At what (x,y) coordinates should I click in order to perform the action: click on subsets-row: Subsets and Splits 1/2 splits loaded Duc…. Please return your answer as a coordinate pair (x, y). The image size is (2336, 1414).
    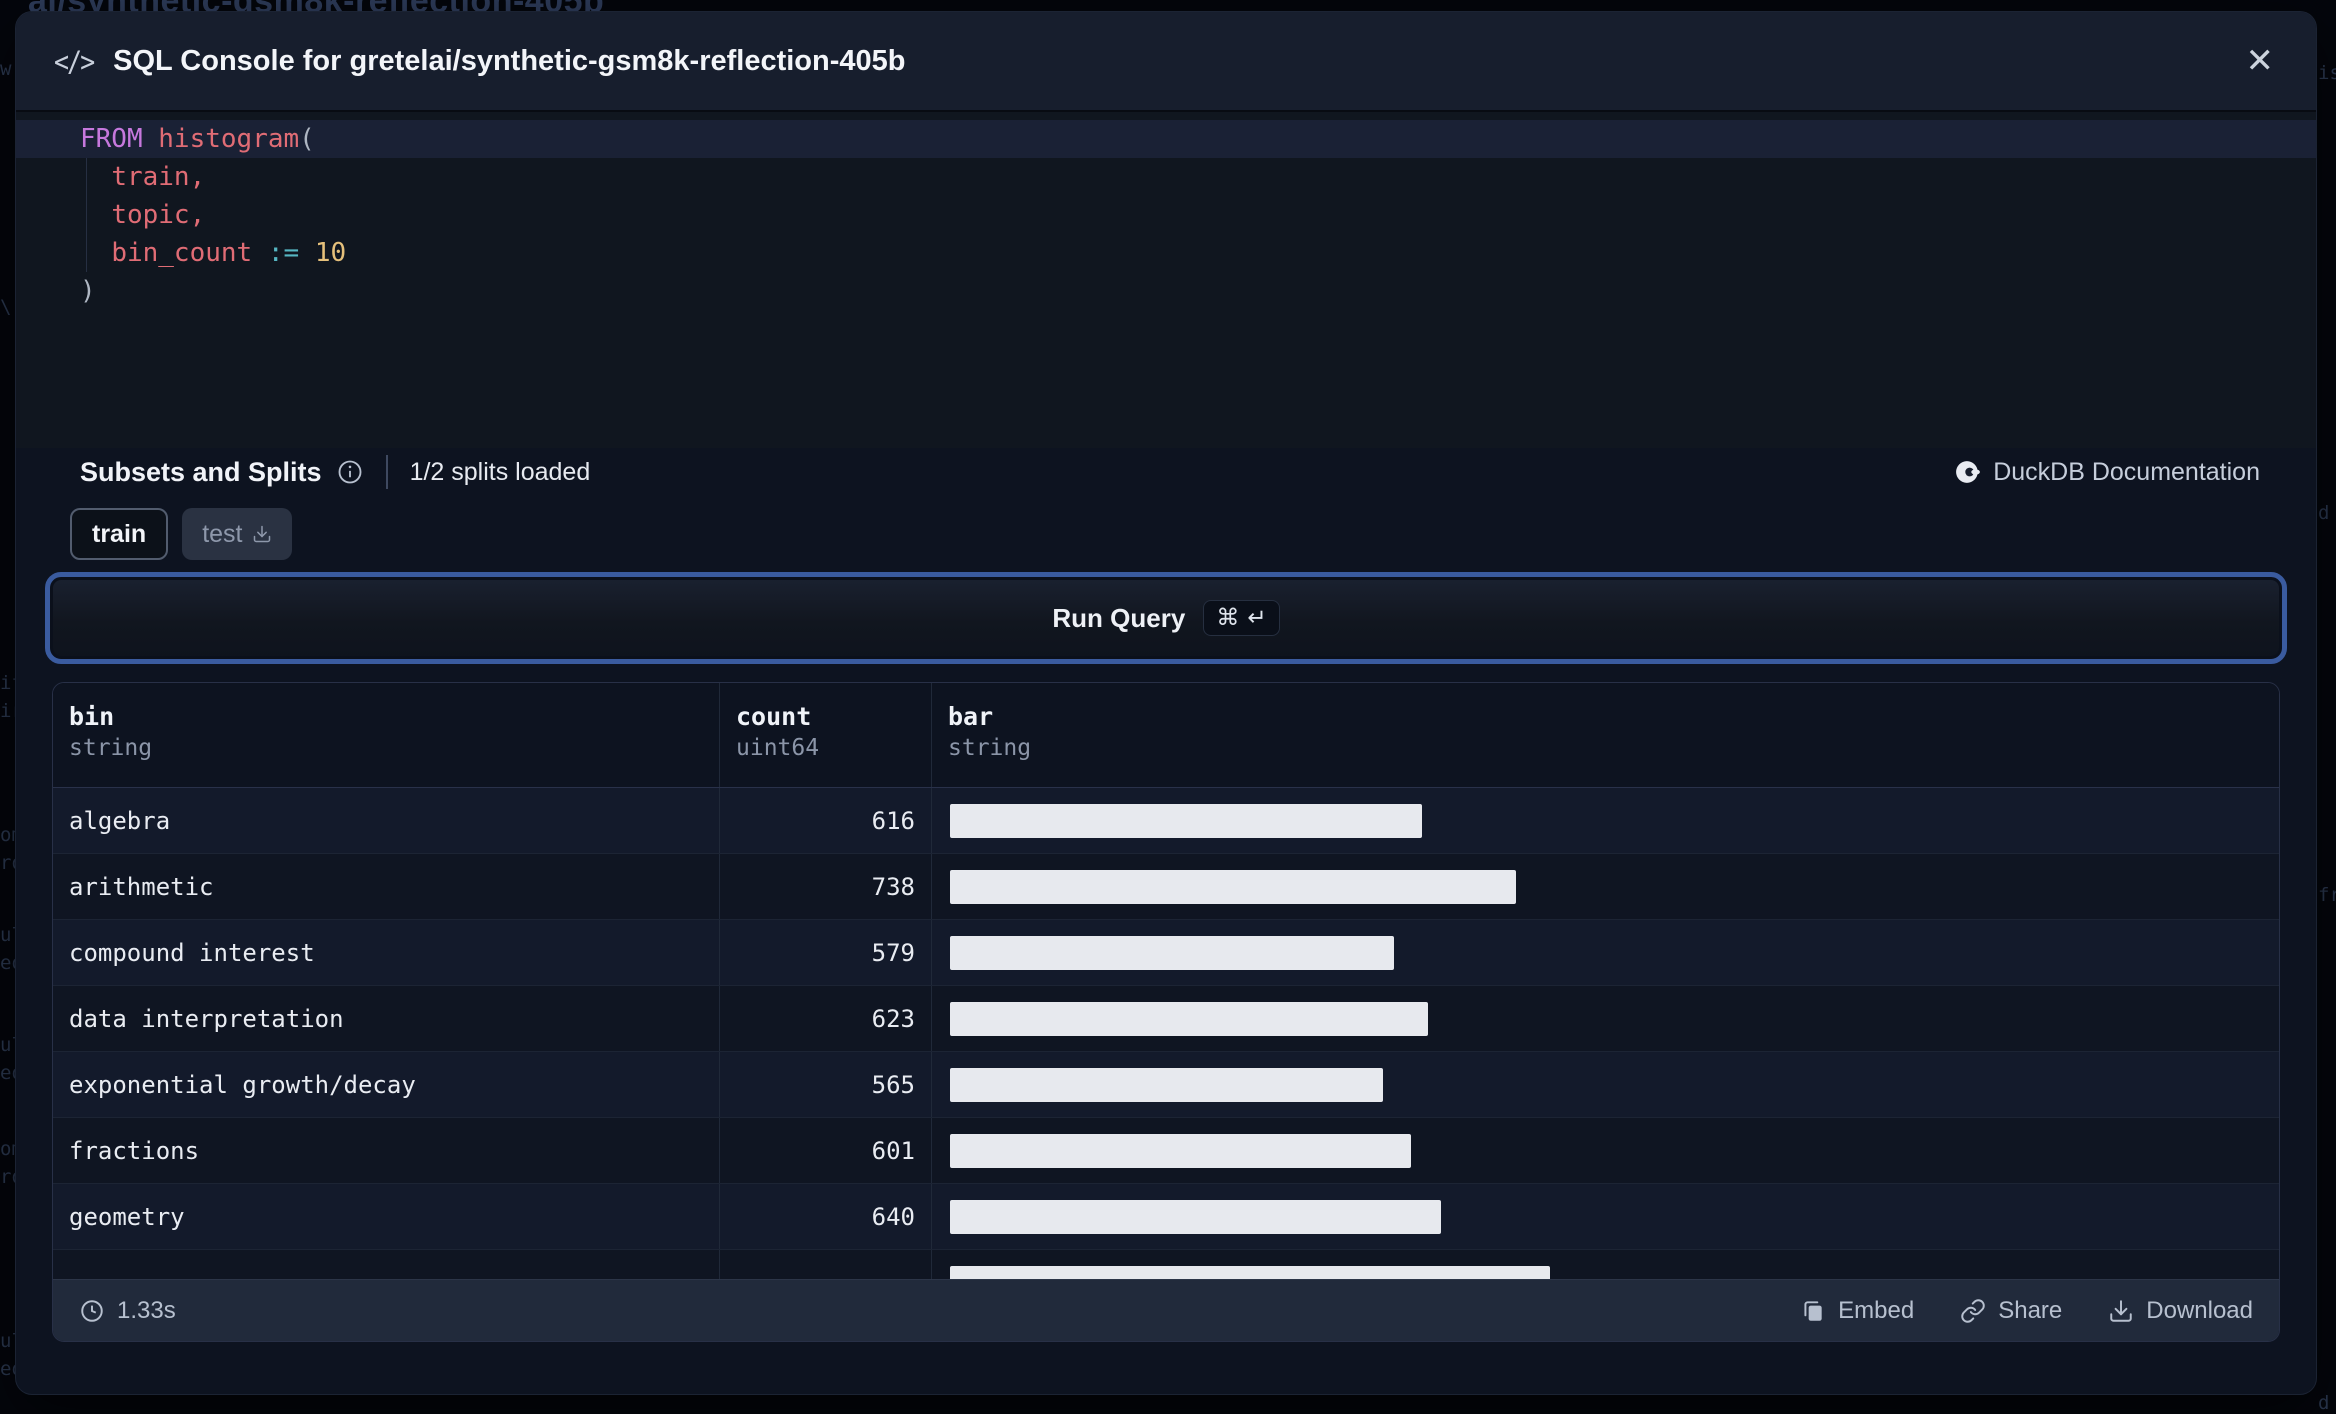
    Looking at the image, I should click on (1170, 472).